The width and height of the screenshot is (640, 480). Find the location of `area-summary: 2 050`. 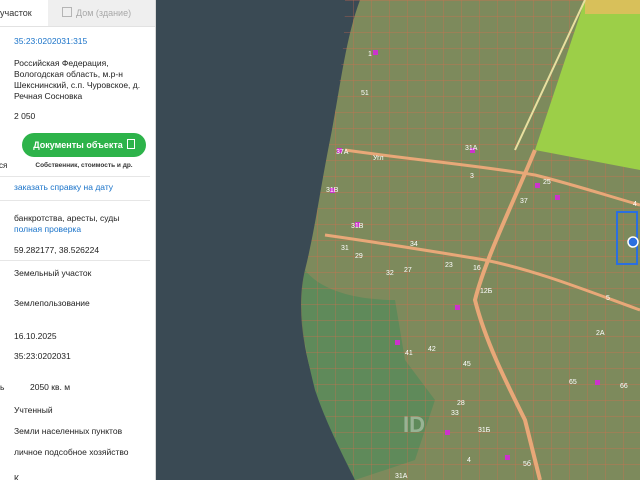

area-summary: 2 050 is located at coordinates (25, 116).